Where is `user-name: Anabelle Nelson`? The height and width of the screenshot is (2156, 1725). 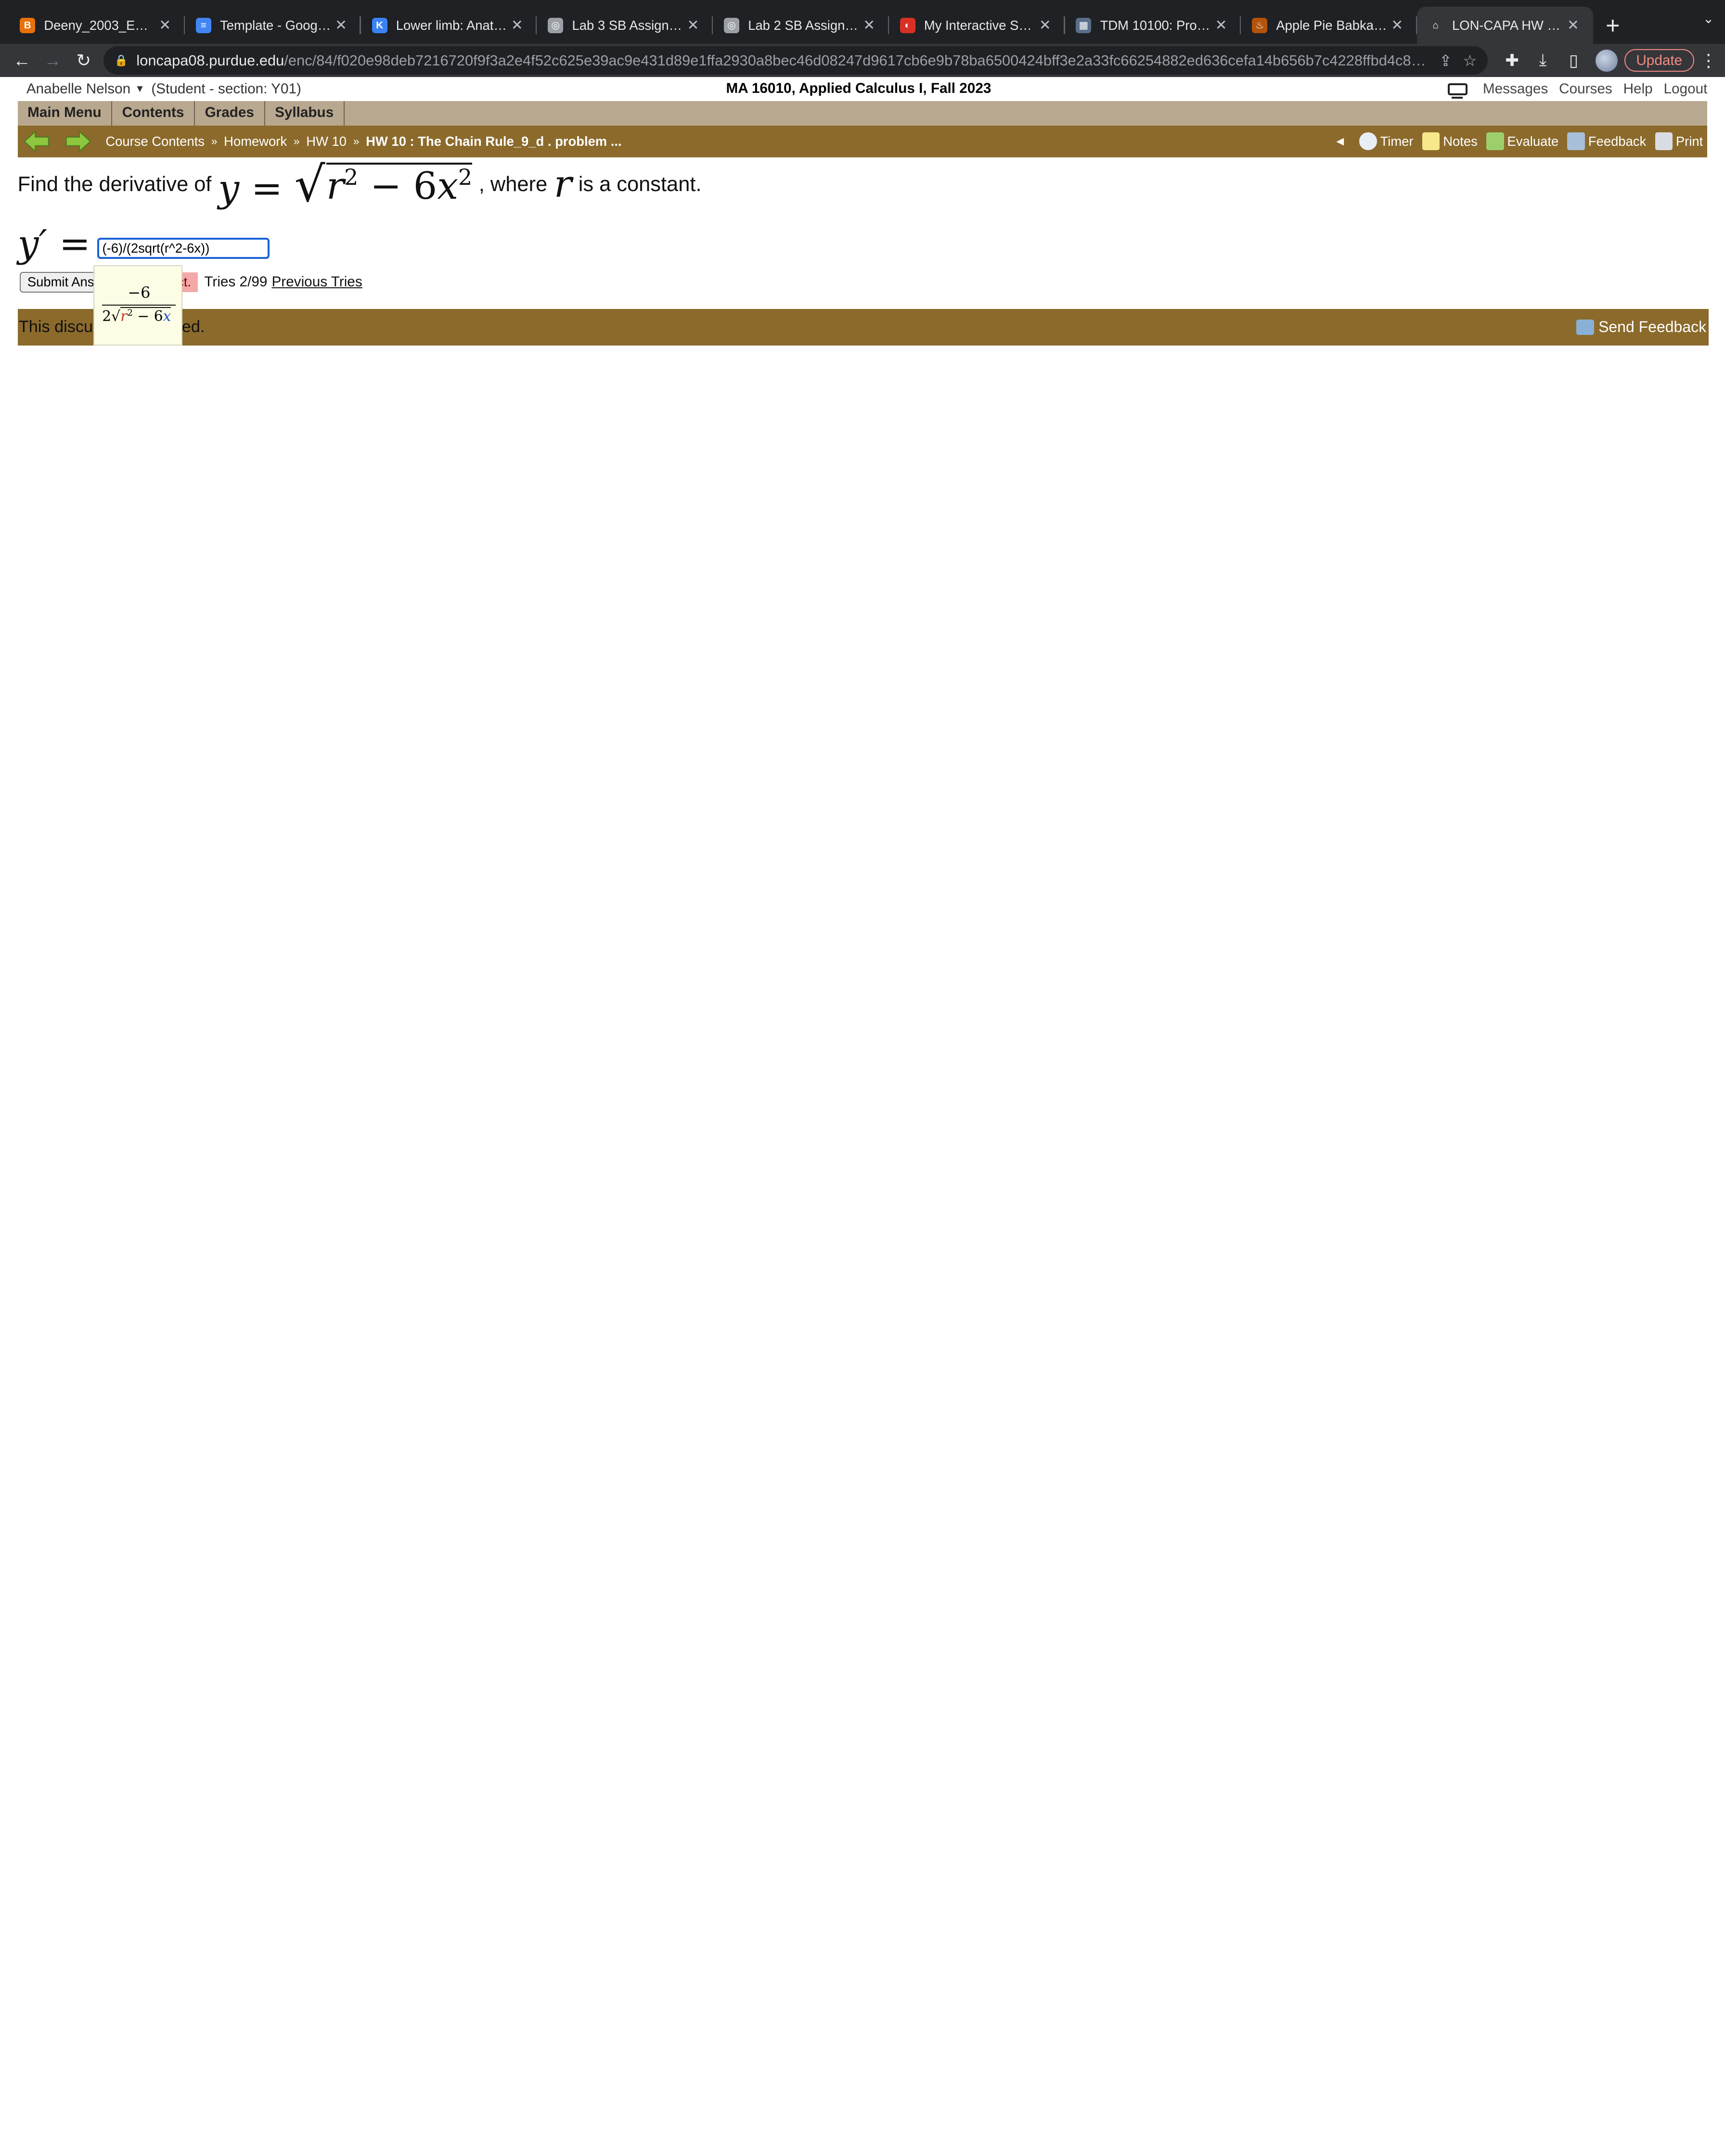
user-name: Anabelle Nelson is located at coordinates (78, 89).